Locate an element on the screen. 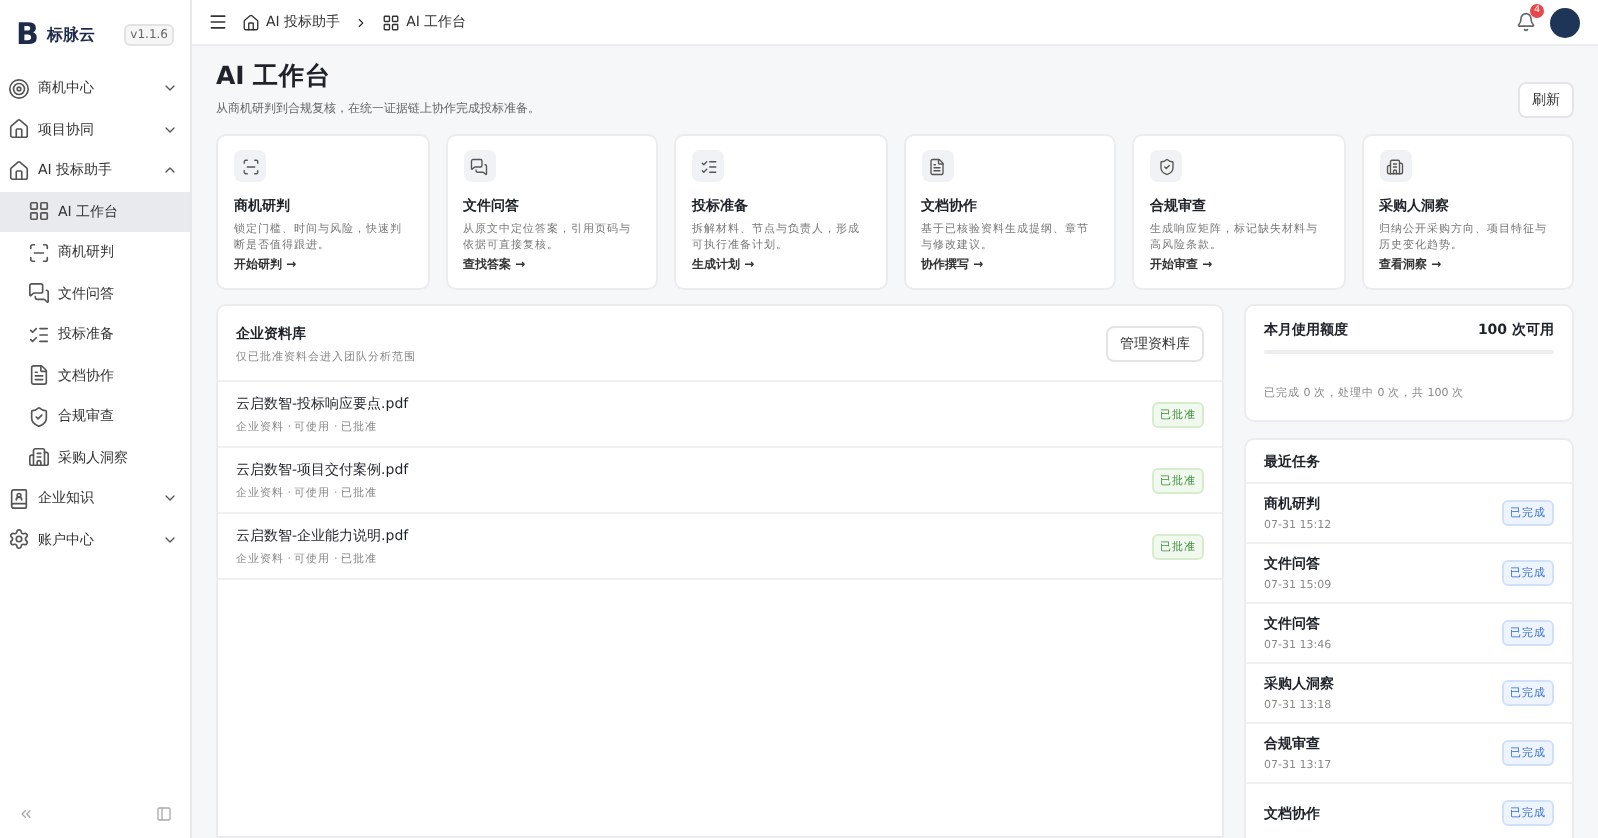 This screenshot has width=1598, height=838. gear-icon is located at coordinates (19, 539).